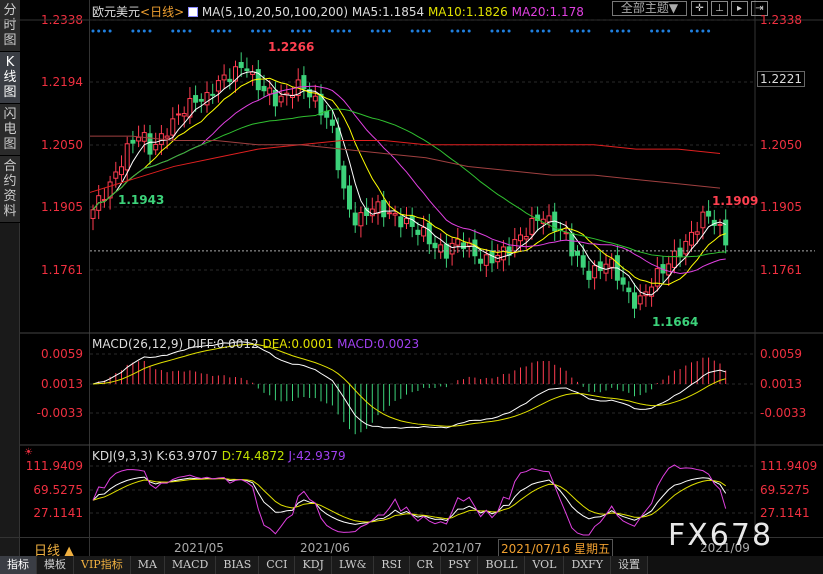 Image resolution: width=823 pixels, height=574 pixels. Describe the element at coordinates (545, 565) in the screenshot. I see `tab-13: VOL` at that location.